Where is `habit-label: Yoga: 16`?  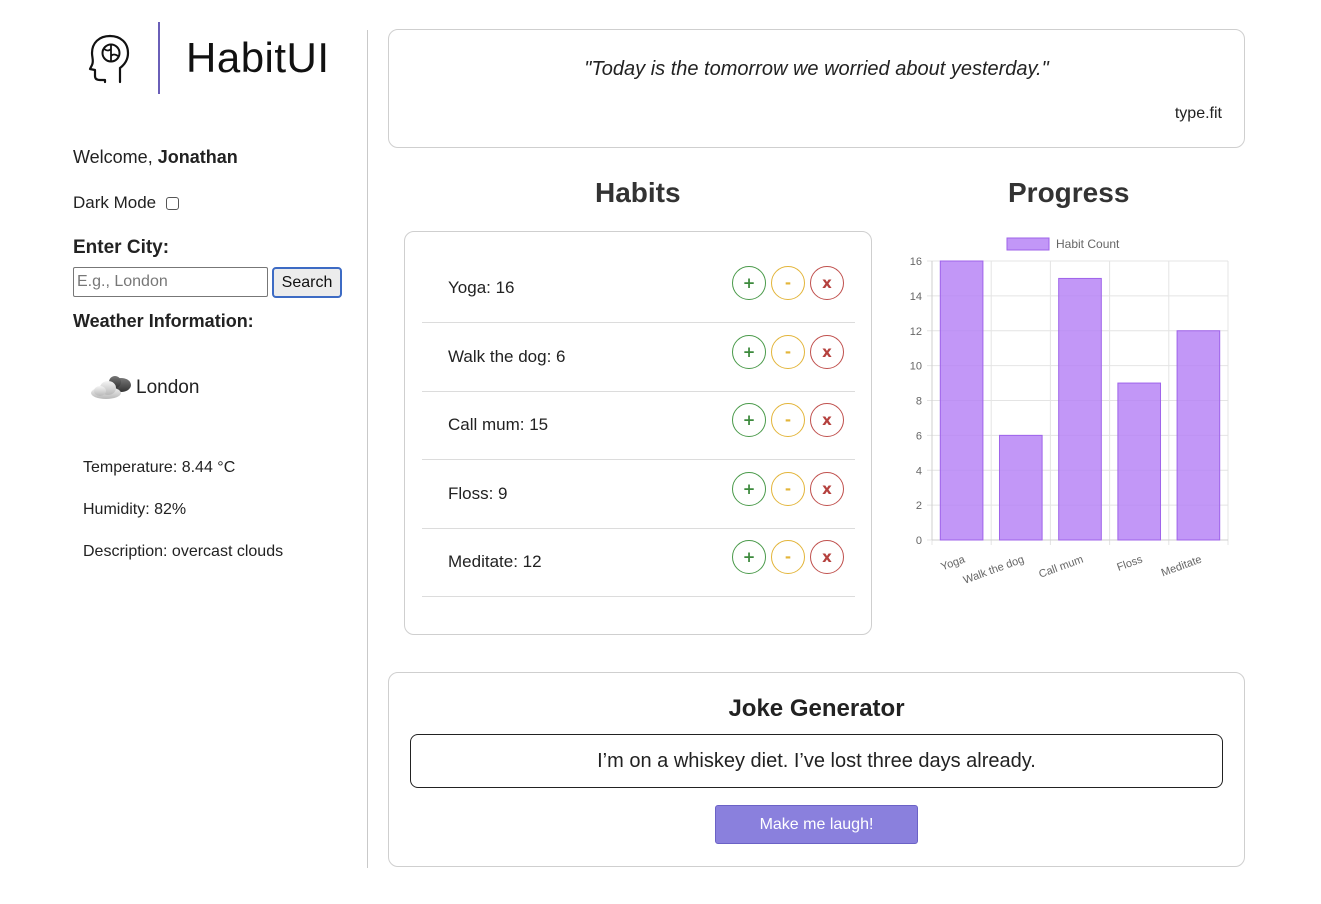
habit-label: Yoga: 16 is located at coordinates (481, 287).